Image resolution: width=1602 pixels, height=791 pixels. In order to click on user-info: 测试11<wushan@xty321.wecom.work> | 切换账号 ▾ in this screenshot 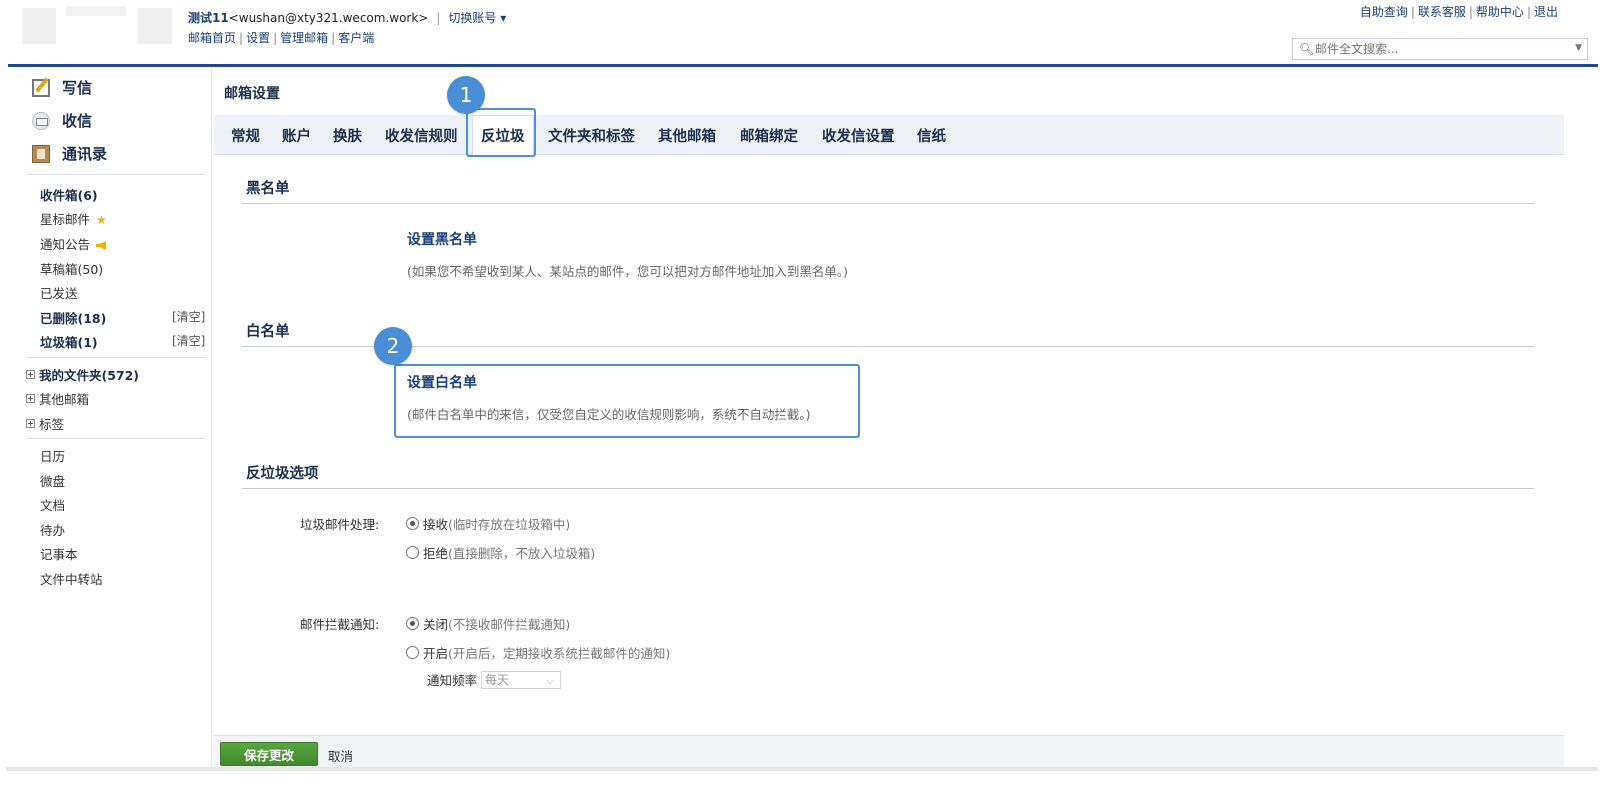, I will do `click(347, 17)`.